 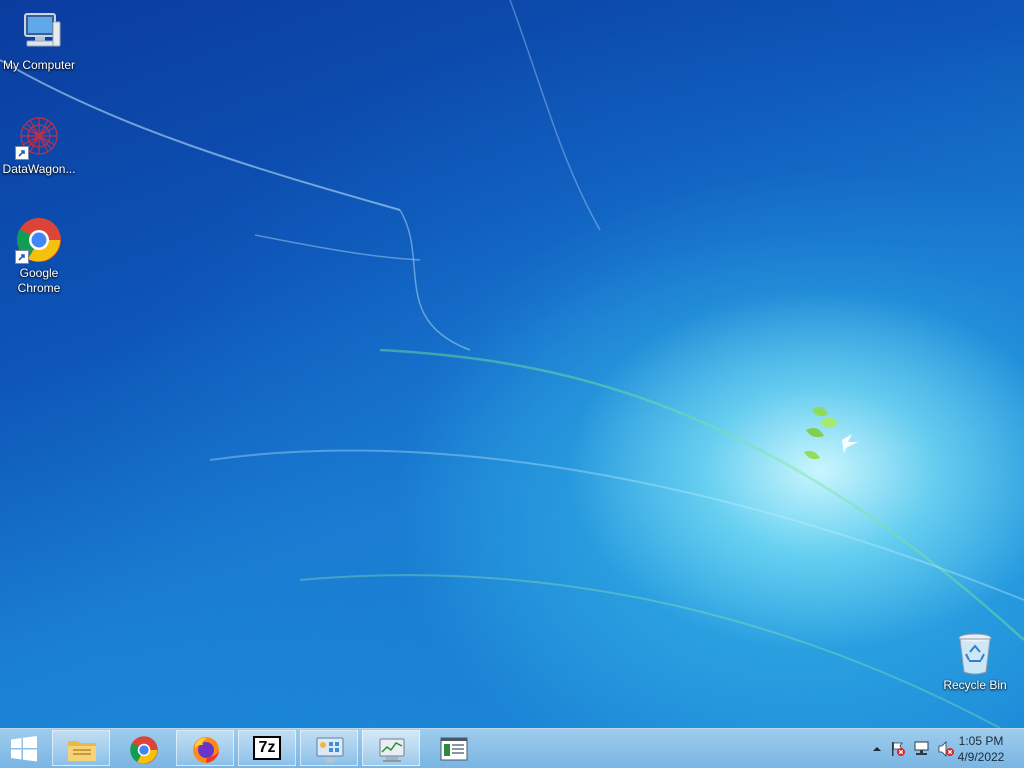 I want to click on 7zip-icon: 7z, so click(x=267, y=748).